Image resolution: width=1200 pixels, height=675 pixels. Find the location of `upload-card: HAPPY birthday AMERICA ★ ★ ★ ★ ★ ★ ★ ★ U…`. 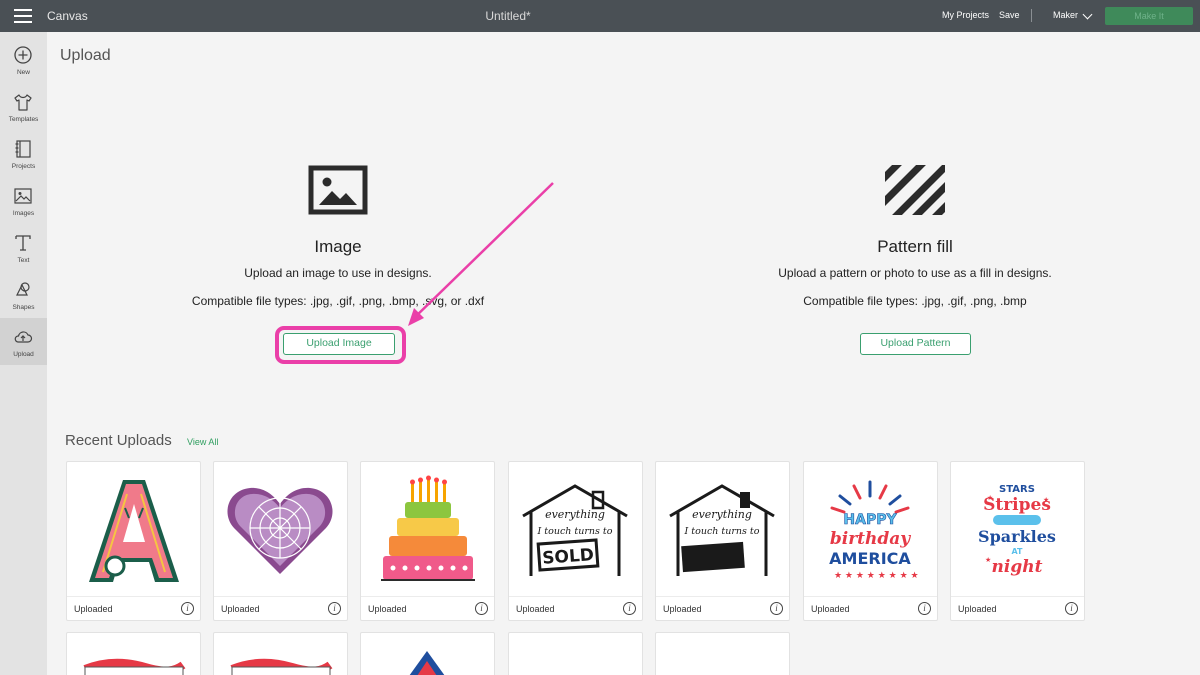

upload-card: HAPPY birthday AMERICA ★ ★ ★ ★ ★ ★ ★ ★ U… is located at coordinates (870, 541).